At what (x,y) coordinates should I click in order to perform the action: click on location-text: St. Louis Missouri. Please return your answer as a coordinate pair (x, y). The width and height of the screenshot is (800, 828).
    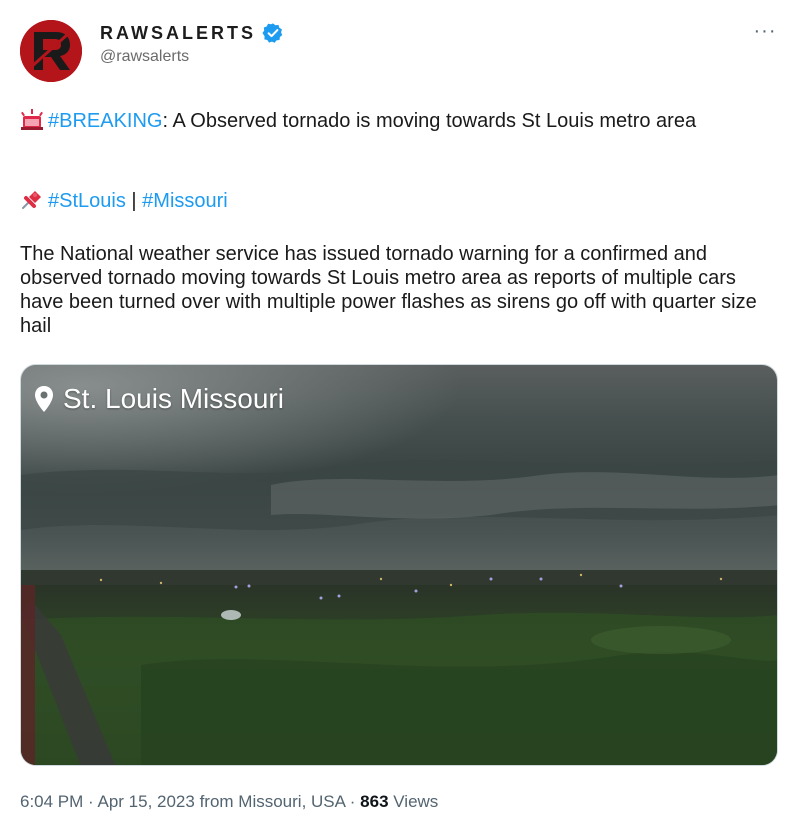
    Looking at the image, I should click on (173, 398).